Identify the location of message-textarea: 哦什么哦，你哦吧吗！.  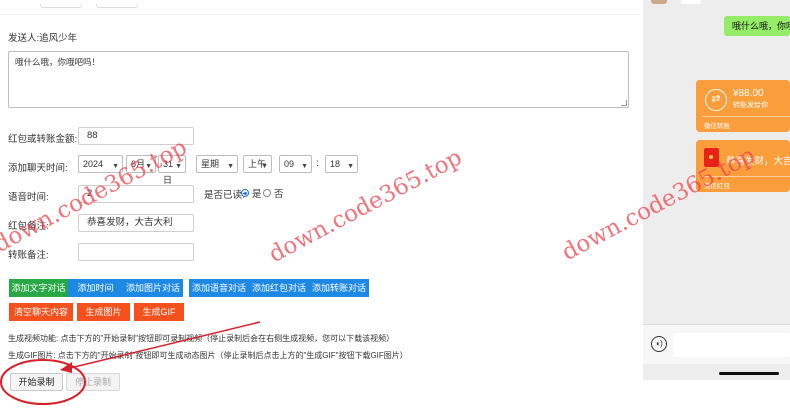
(318, 79).